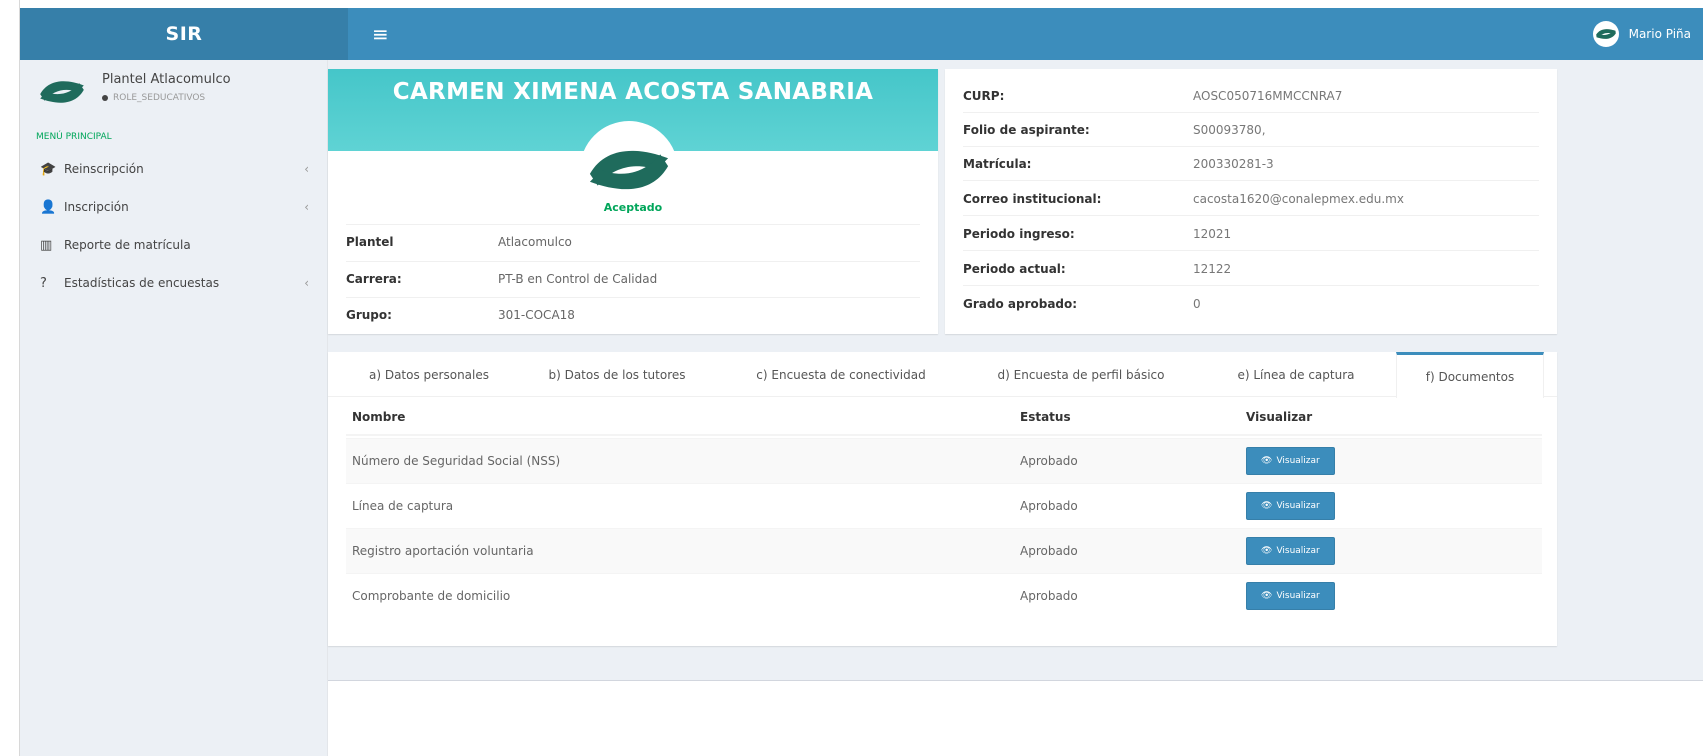 Image resolution: width=1703 pixels, height=756 pixels. Describe the element at coordinates (578, 278) in the screenshot. I see `field-value: PT-B en Control de Calidad` at that location.